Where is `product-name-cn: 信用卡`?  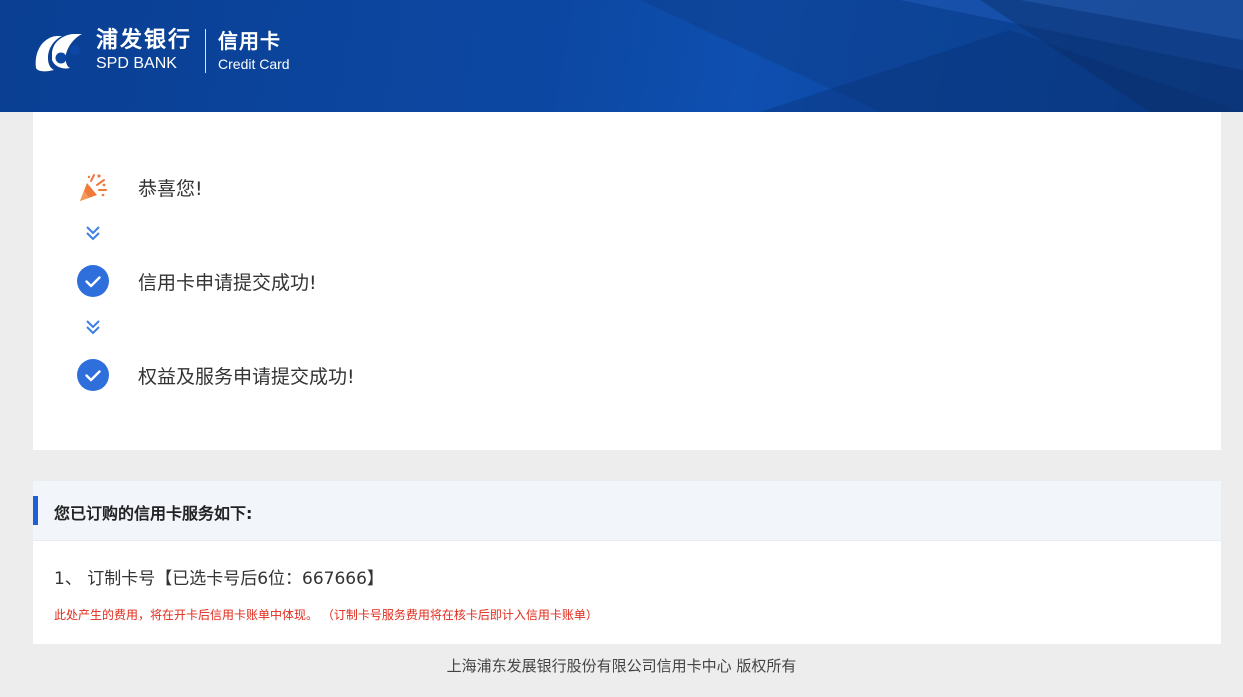 product-name-cn: 信用卡 is located at coordinates (250, 41).